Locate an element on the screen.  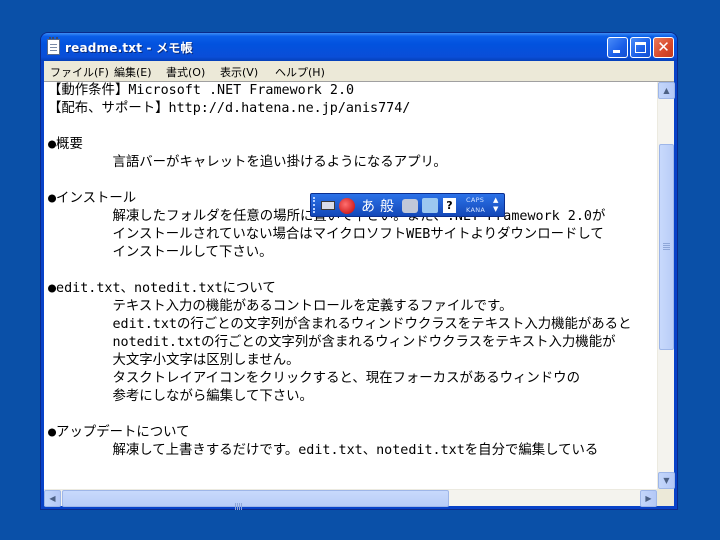
options-button: ▲ ▼ is located at coordinates (495, 205).